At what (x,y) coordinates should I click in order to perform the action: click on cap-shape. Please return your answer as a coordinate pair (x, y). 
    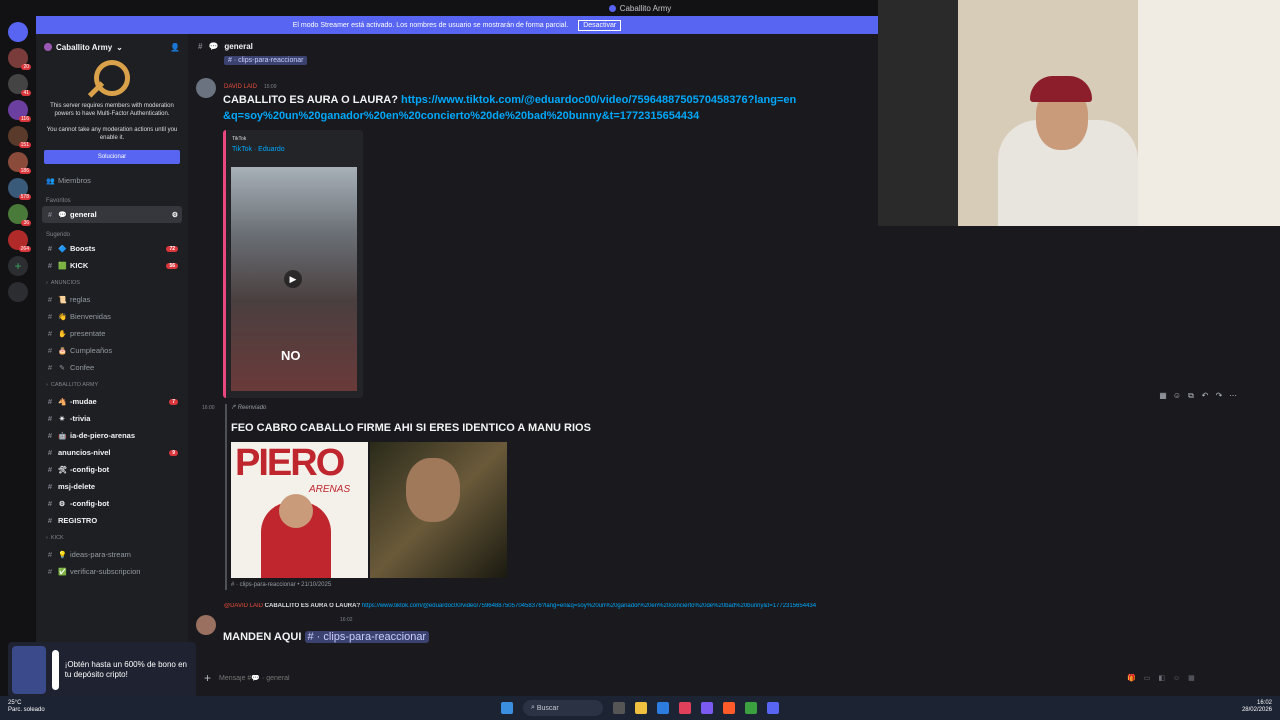
    Looking at the image, I should click on (1061, 89).